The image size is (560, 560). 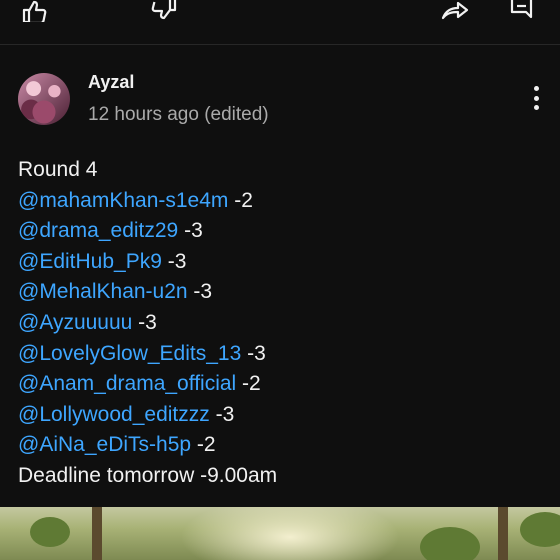 I want to click on dislike-button, so click(x=165, y=11).